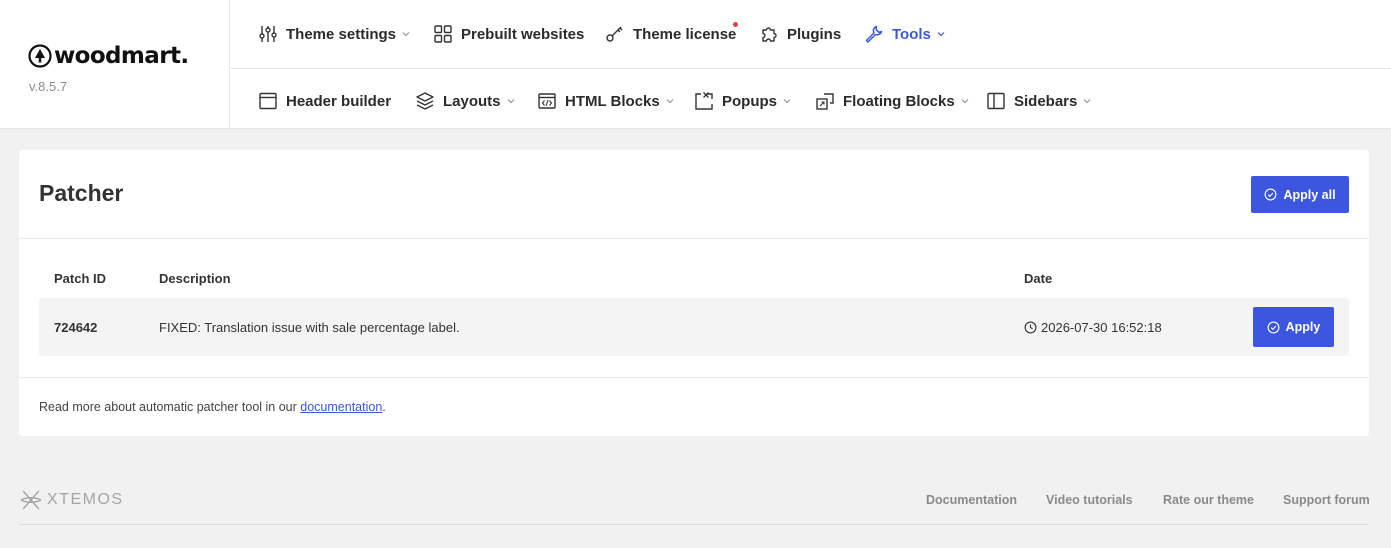  Describe the element at coordinates (547, 101) in the screenshot. I see `code-block-icon` at that location.